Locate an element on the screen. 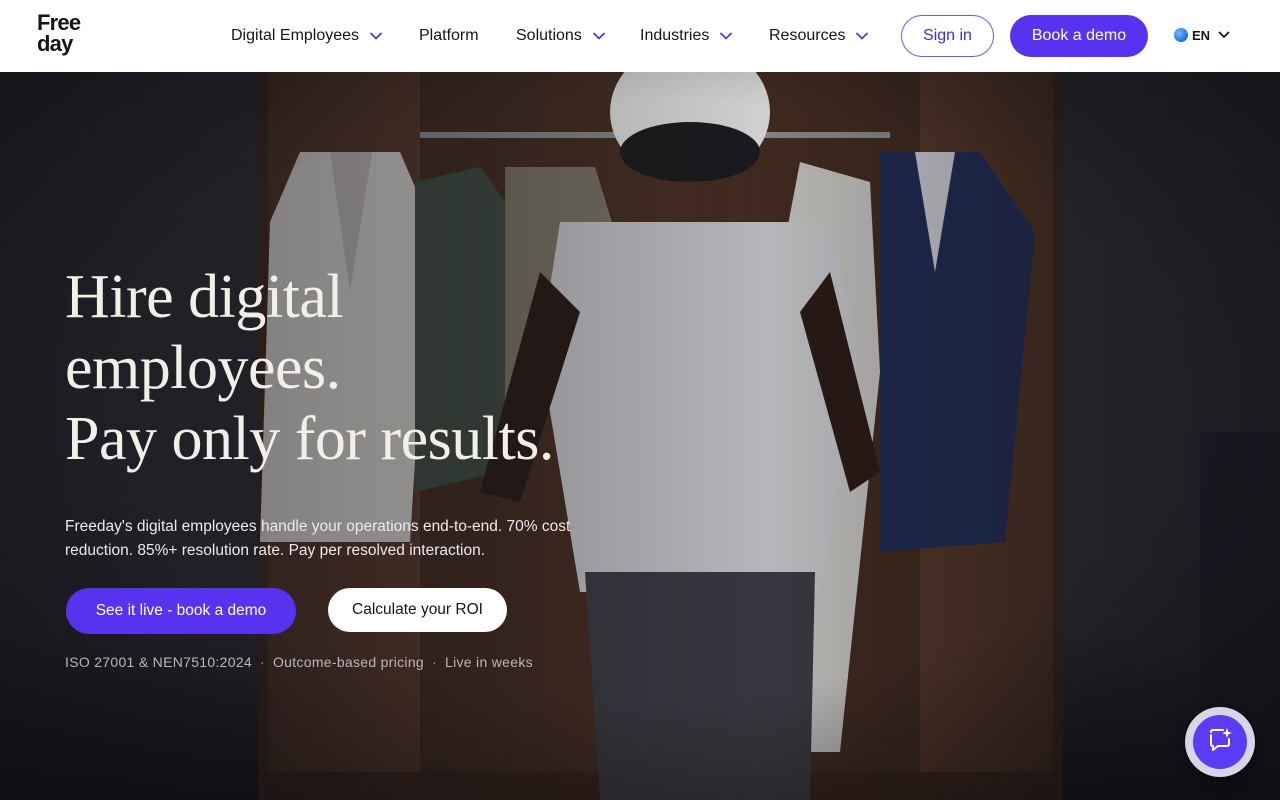  nav-item-solutions: Solutions is located at coordinates (560, 36).